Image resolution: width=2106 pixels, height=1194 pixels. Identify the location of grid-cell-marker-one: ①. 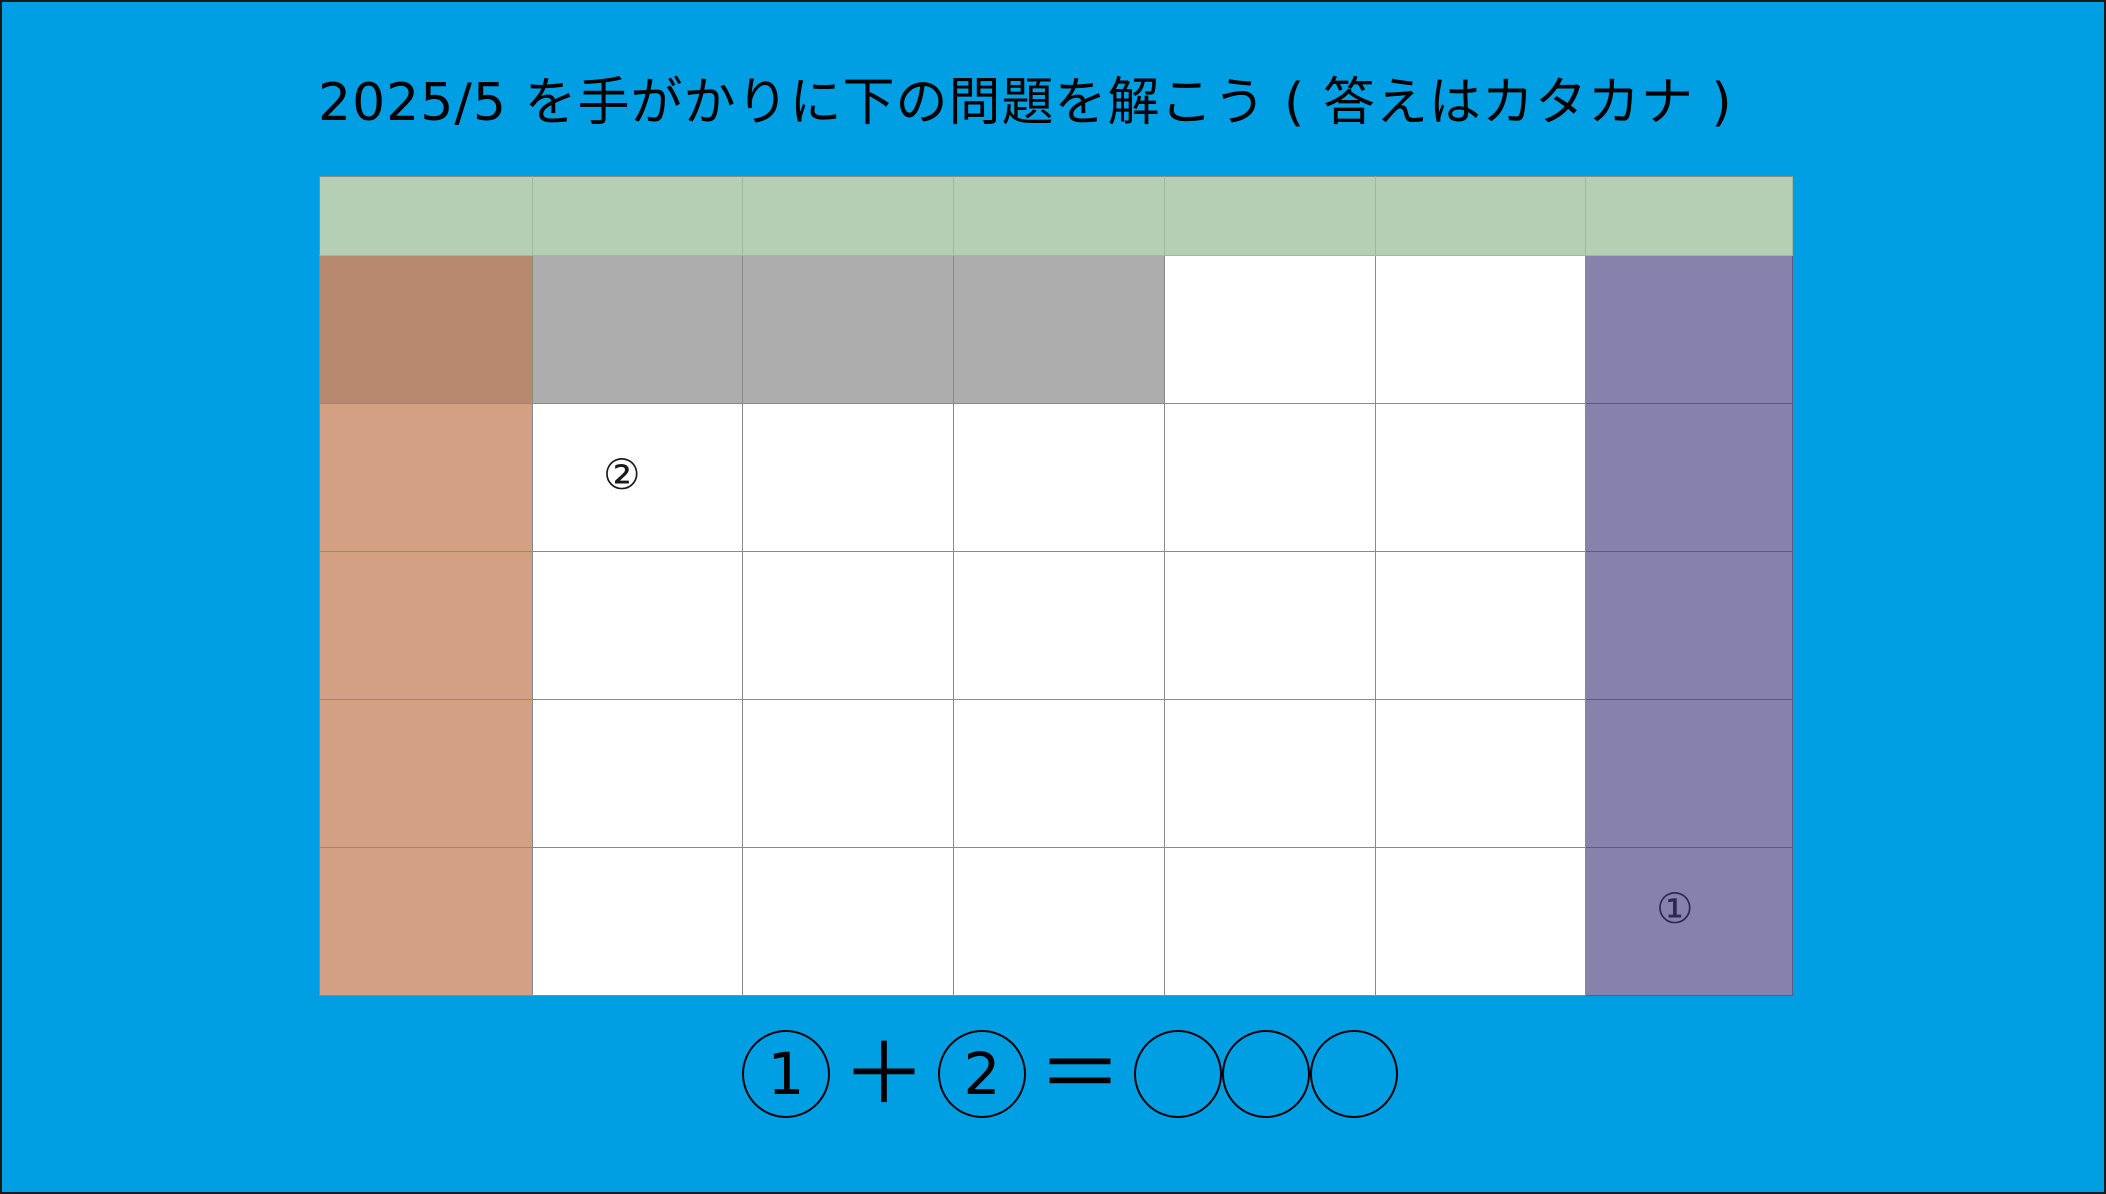
(1689, 922).